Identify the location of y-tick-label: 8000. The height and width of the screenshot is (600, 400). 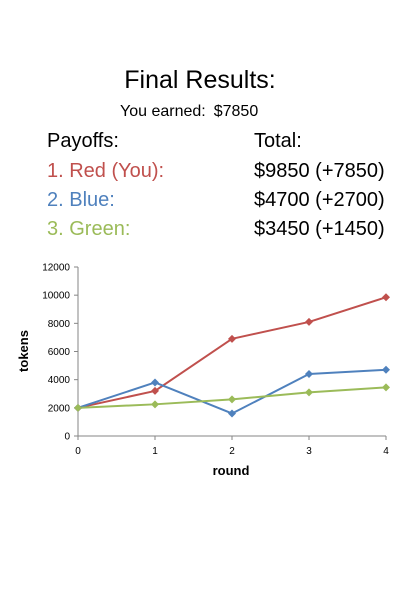
(59, 324).